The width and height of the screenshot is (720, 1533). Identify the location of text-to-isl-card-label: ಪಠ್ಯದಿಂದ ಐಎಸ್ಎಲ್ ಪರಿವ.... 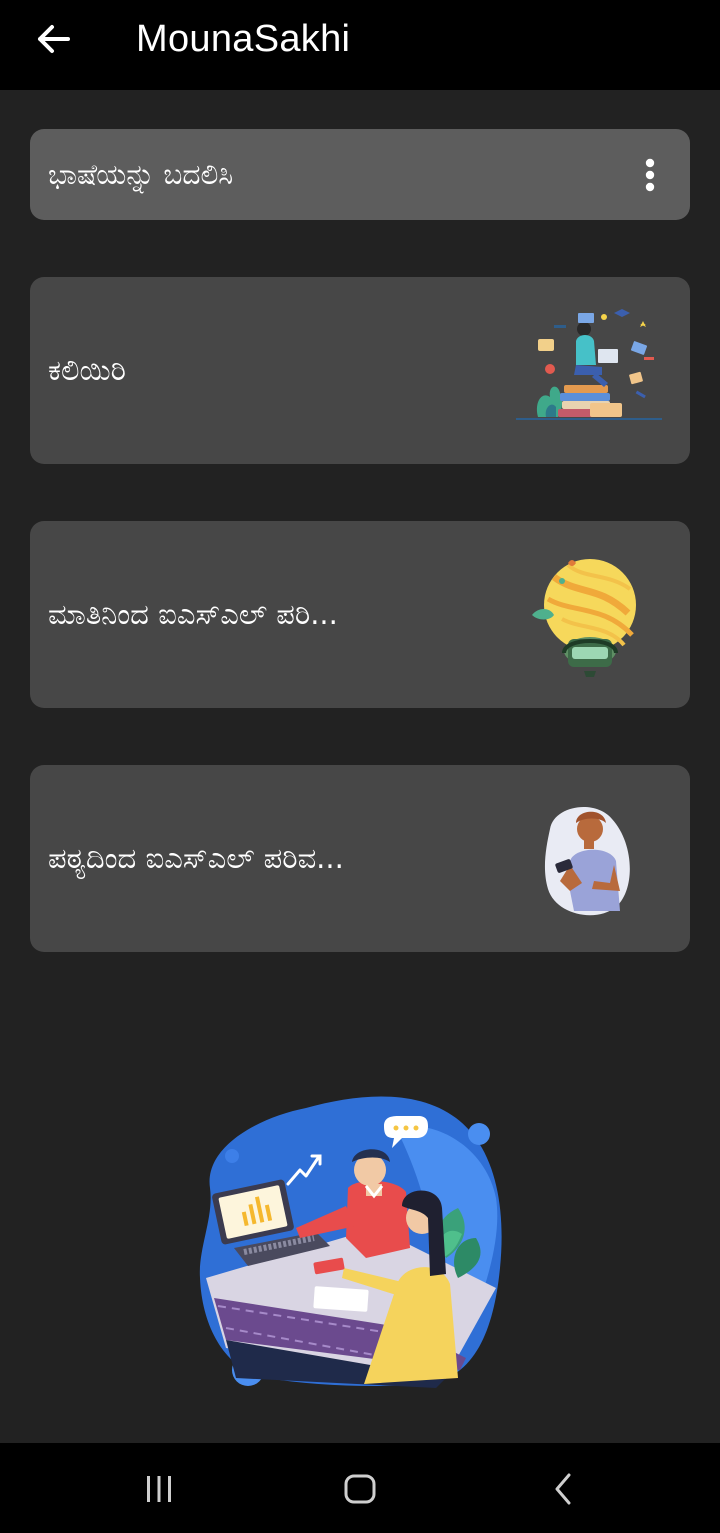
(196, 858).